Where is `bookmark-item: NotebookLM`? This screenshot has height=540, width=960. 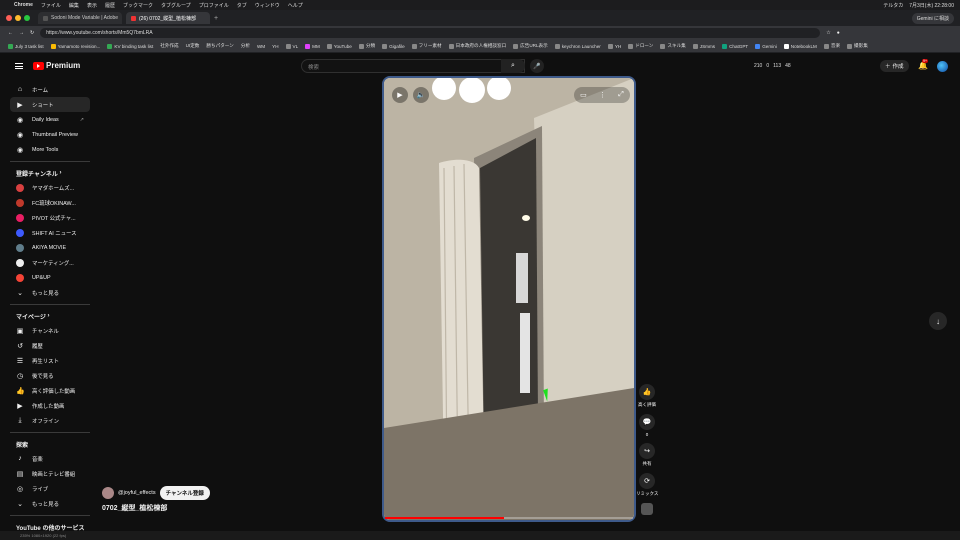 bookmark-item: NotebookLM is located at coordinates (800, 46).